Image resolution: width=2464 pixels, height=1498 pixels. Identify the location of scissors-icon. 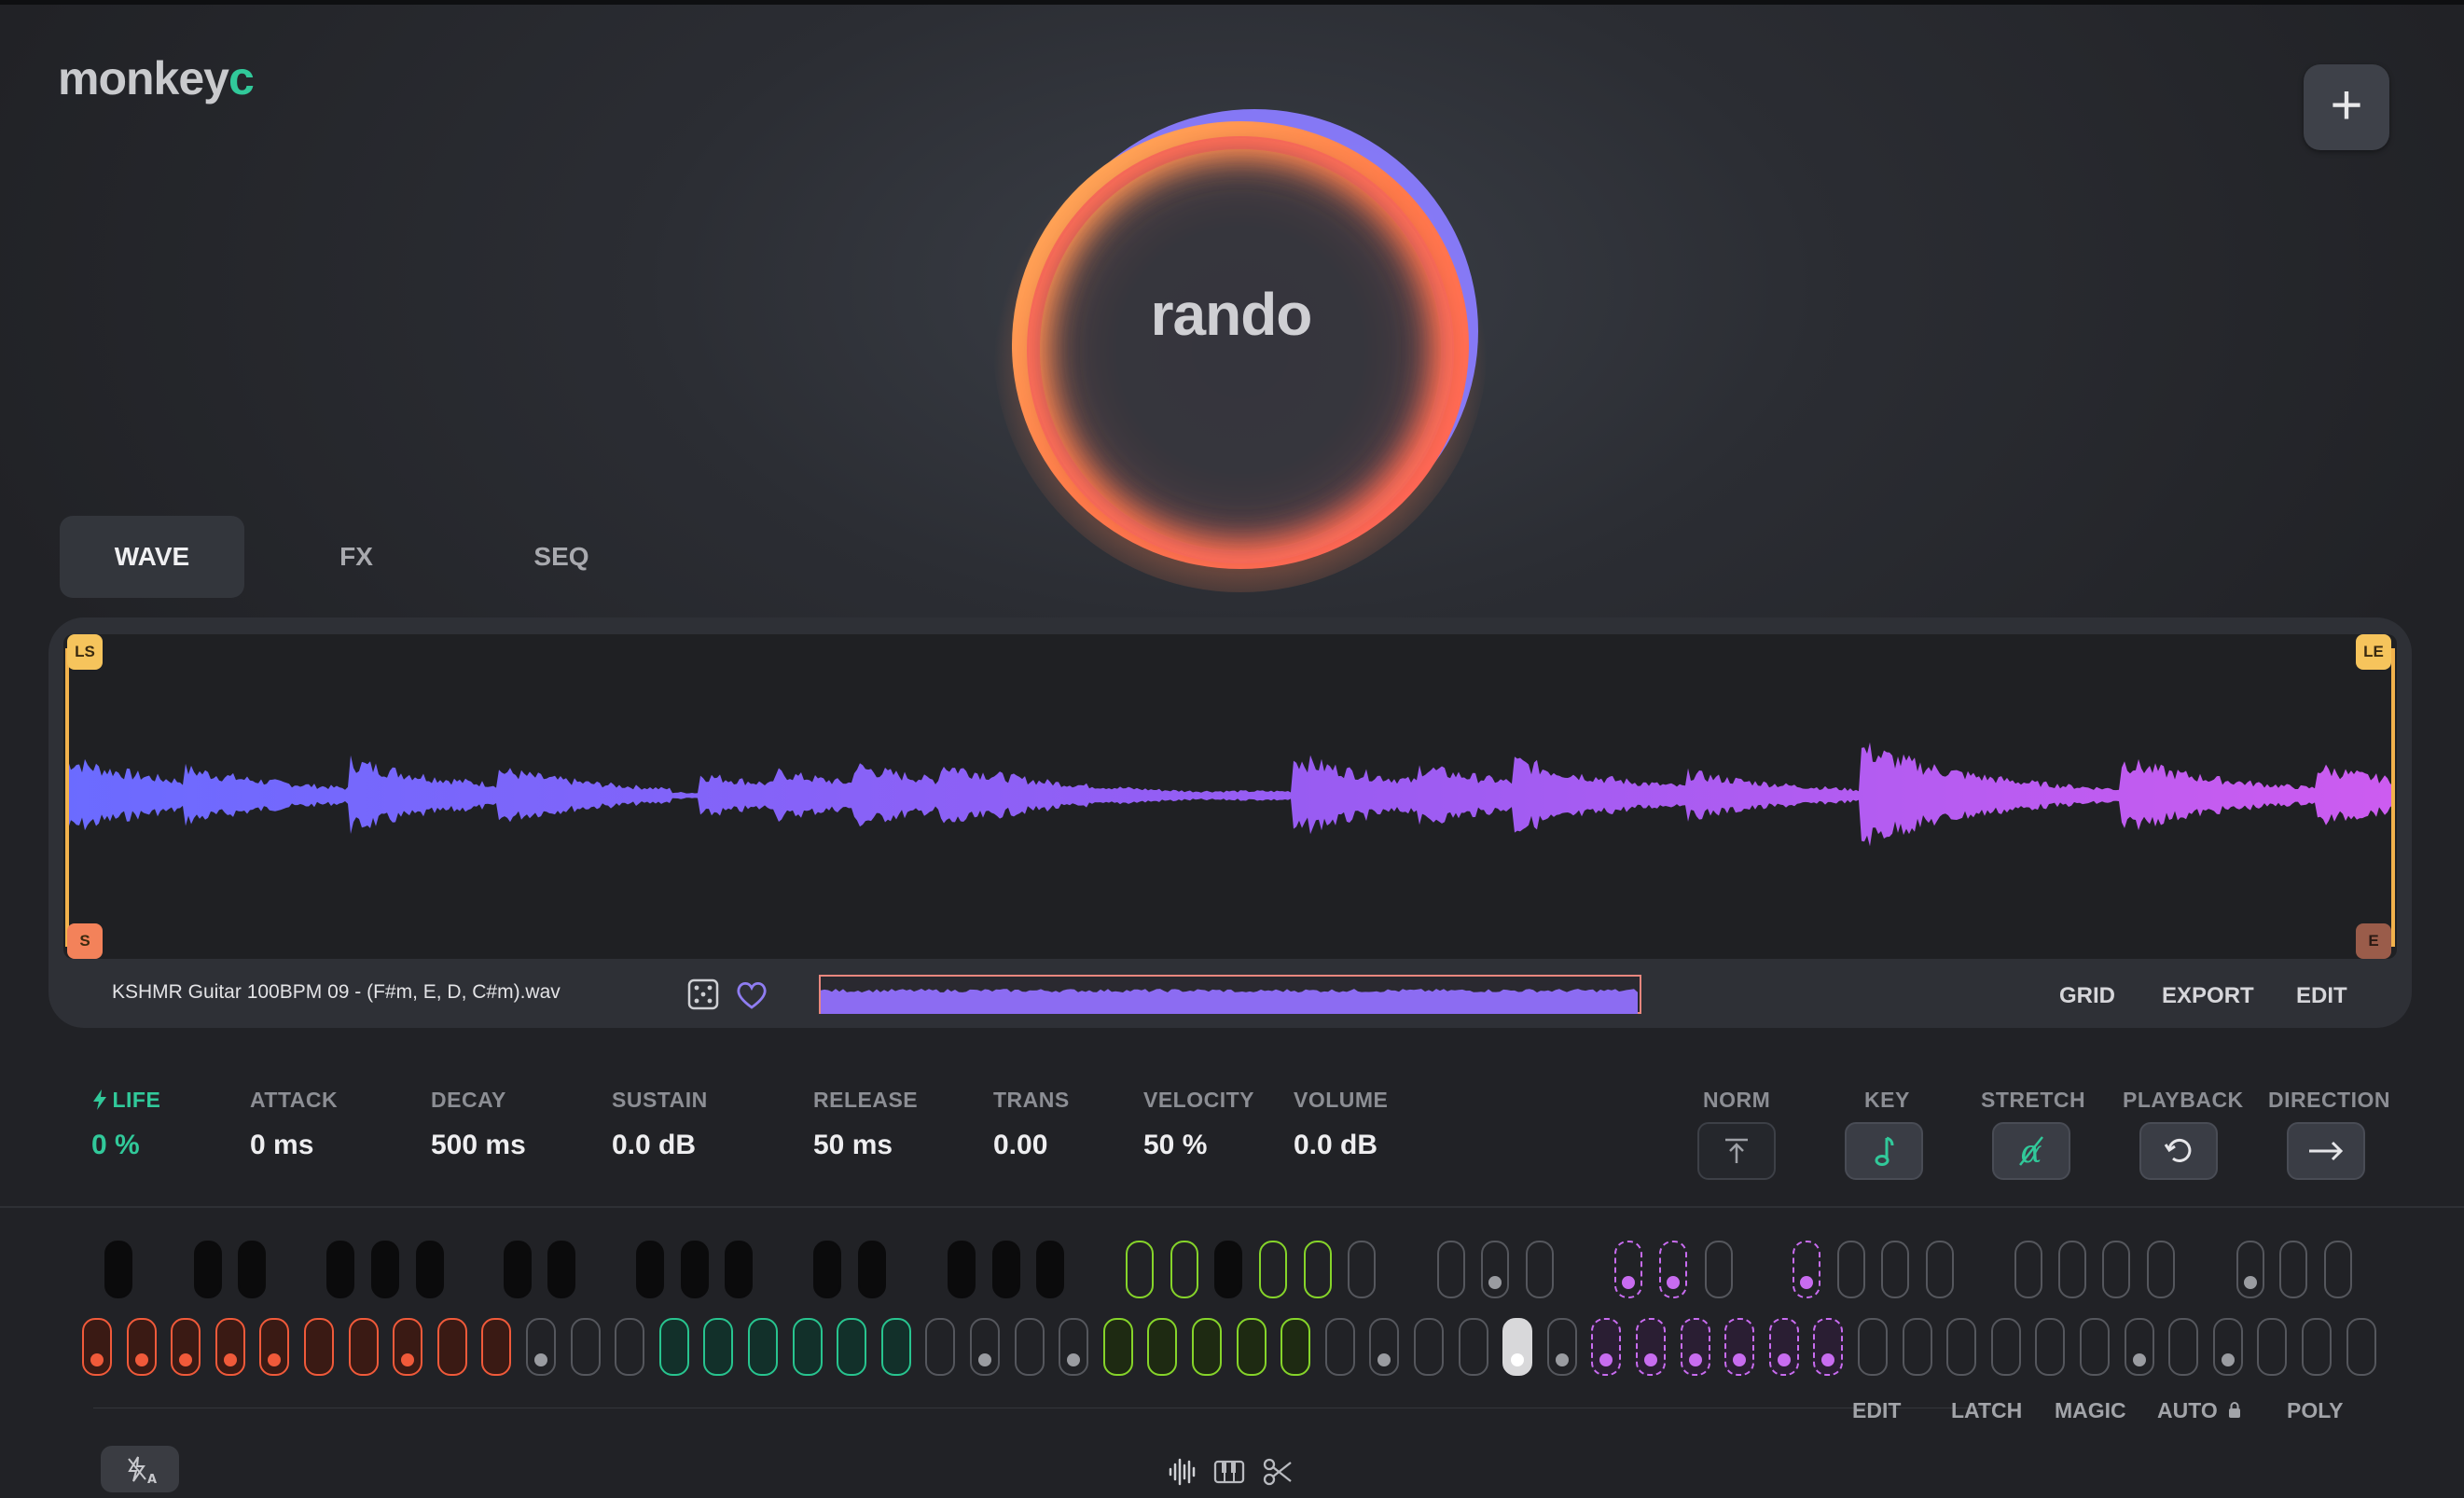
(1277, 1472).